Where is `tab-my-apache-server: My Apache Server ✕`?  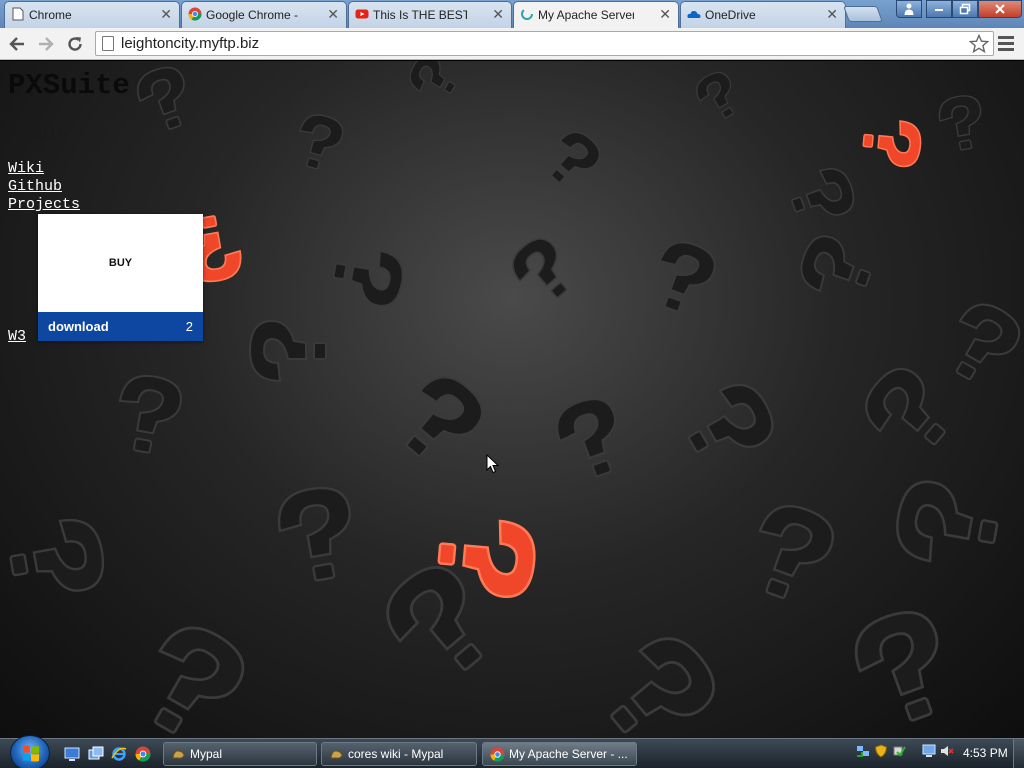
tab-my-apache-server: My Apache Server ✕ is located at coordinates (596, 14).